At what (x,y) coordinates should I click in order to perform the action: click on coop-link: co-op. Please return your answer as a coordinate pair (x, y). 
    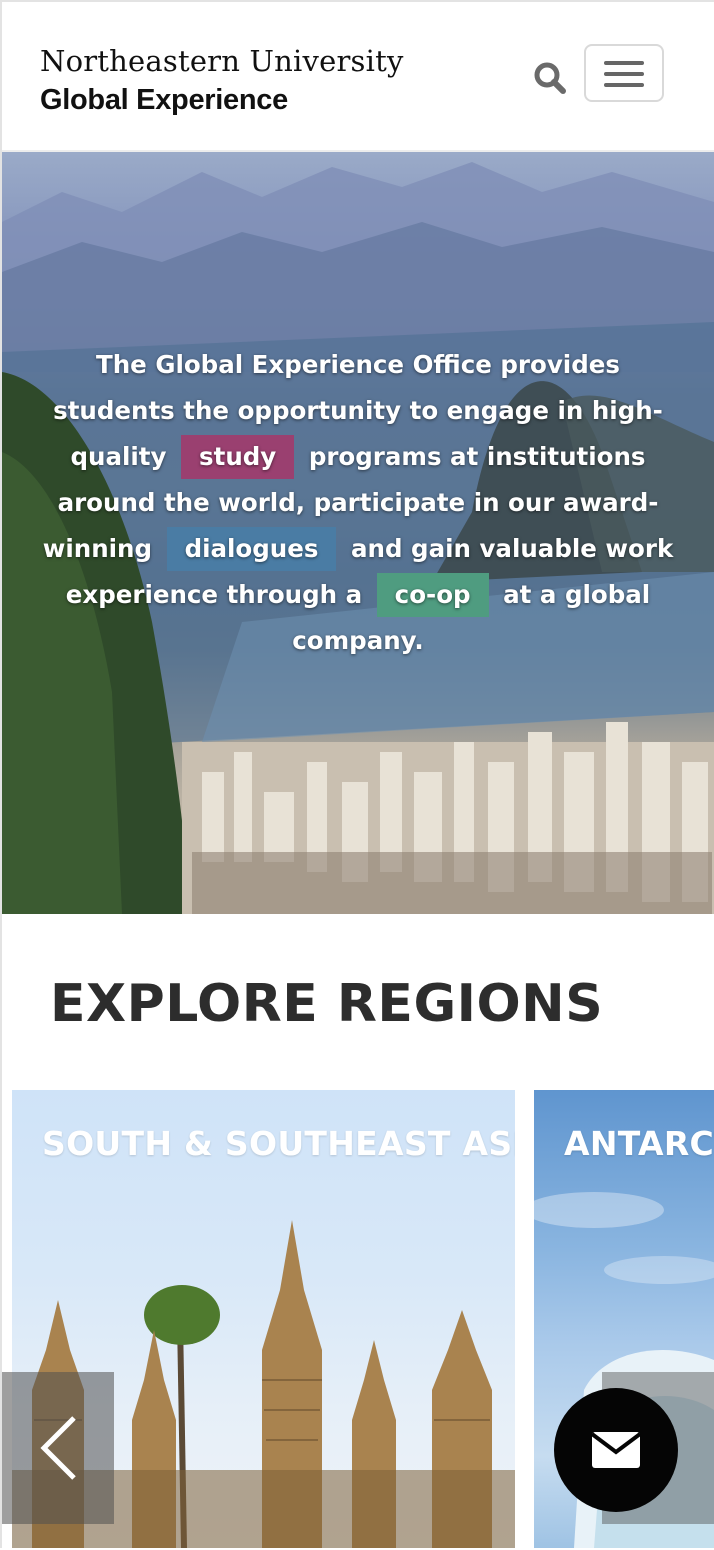
    Looking at the image, I should click on (432, 595).